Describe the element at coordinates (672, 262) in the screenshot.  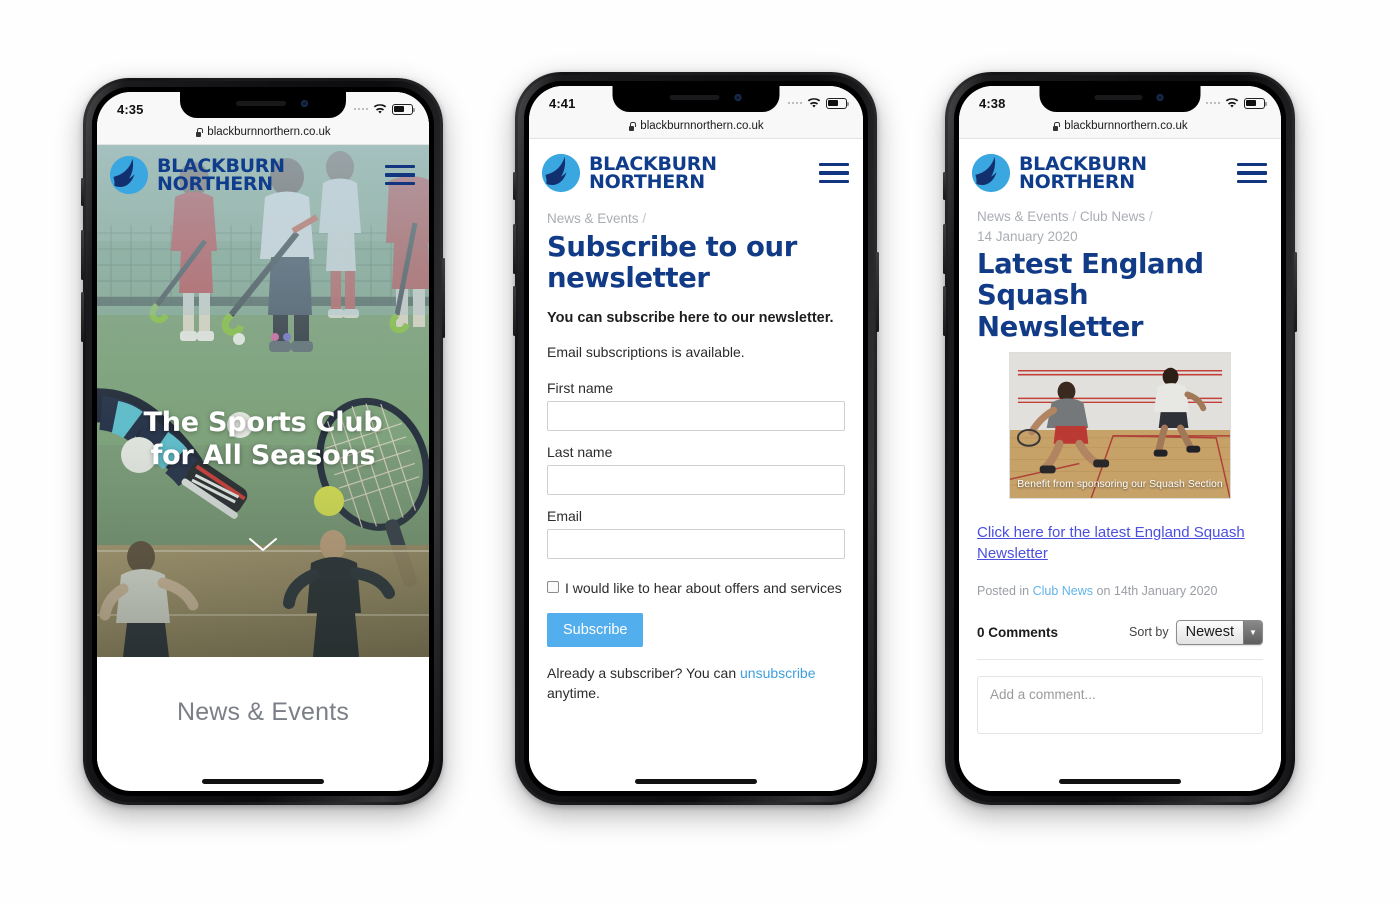
I see `page-title: Subscribe to our newsletter` at that location.